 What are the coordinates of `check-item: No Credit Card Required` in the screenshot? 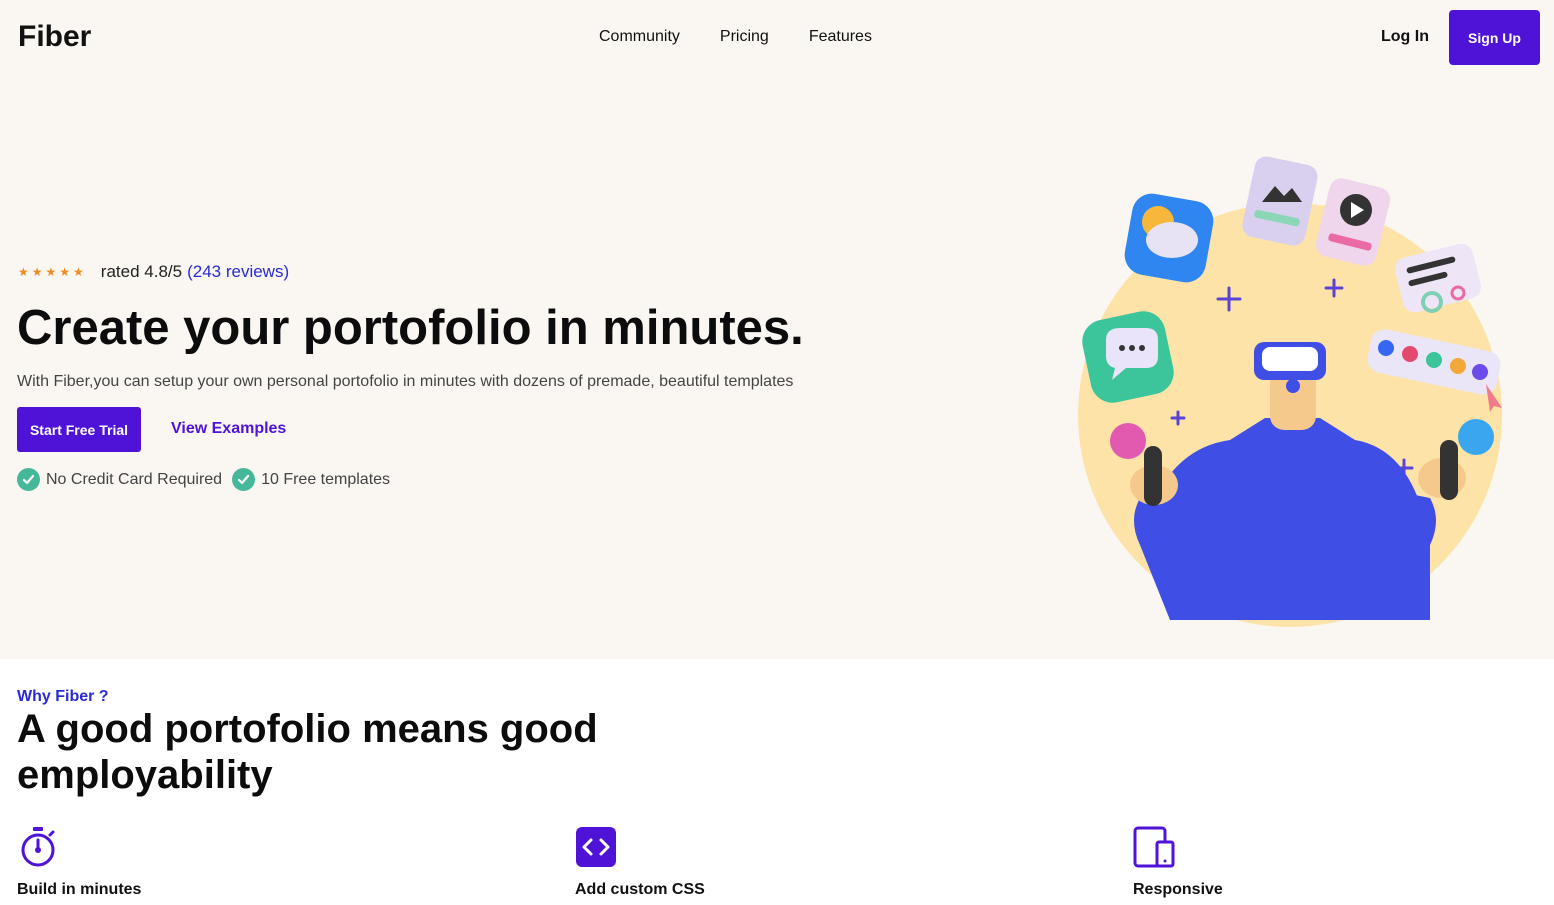 It's located at (119, 479).